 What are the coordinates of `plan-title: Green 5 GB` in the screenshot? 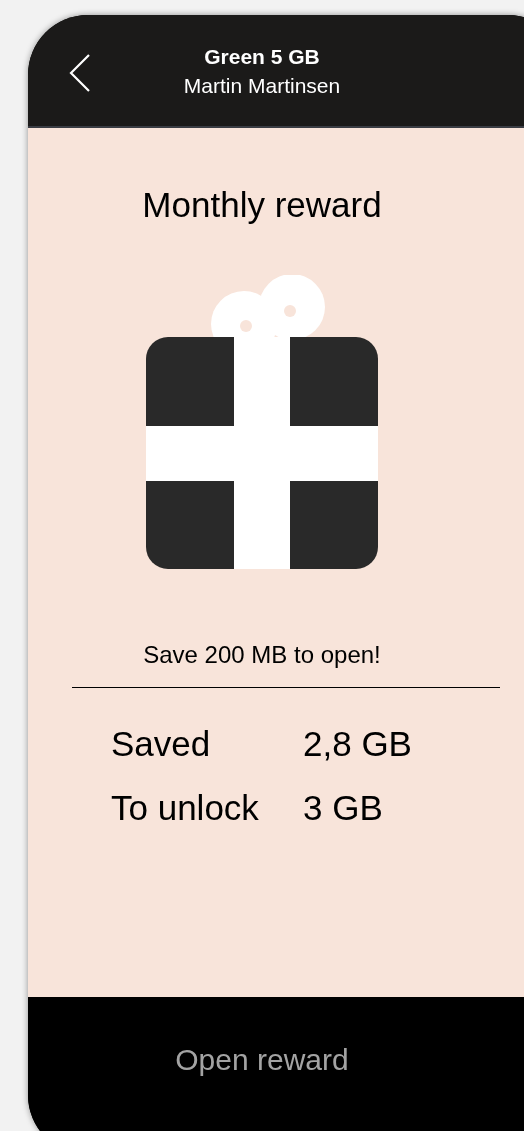 It's located at (262, 56).